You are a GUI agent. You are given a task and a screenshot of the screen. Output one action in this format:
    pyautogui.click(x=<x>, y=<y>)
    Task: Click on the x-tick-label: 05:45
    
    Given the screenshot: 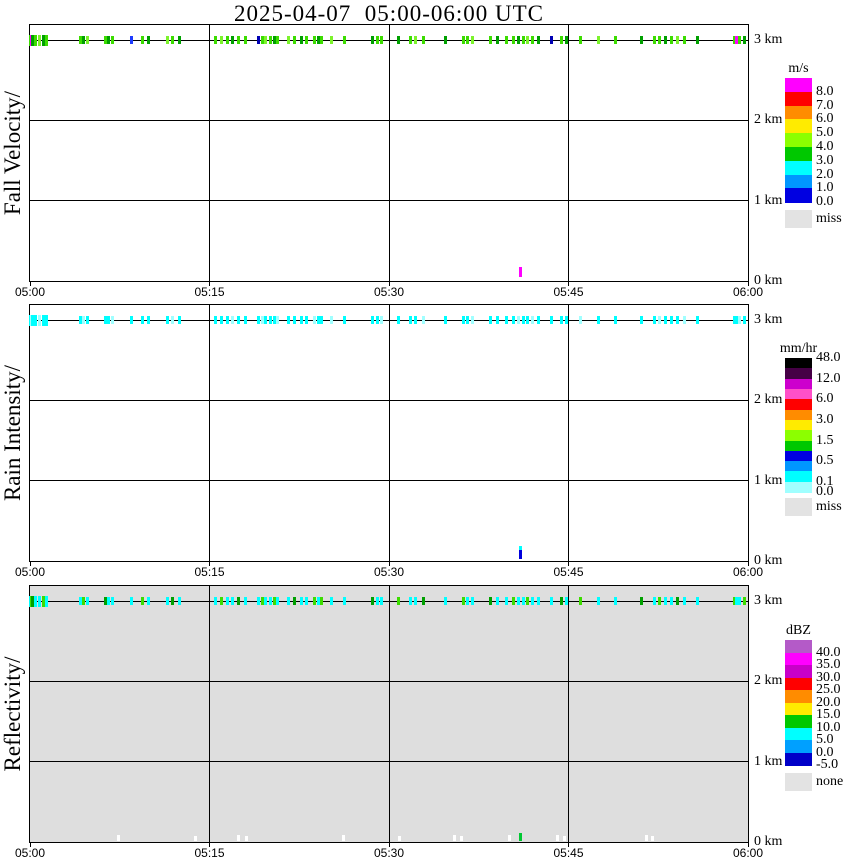 What is the action you would take?
    pyautogui.click(x=568, y=572)
    